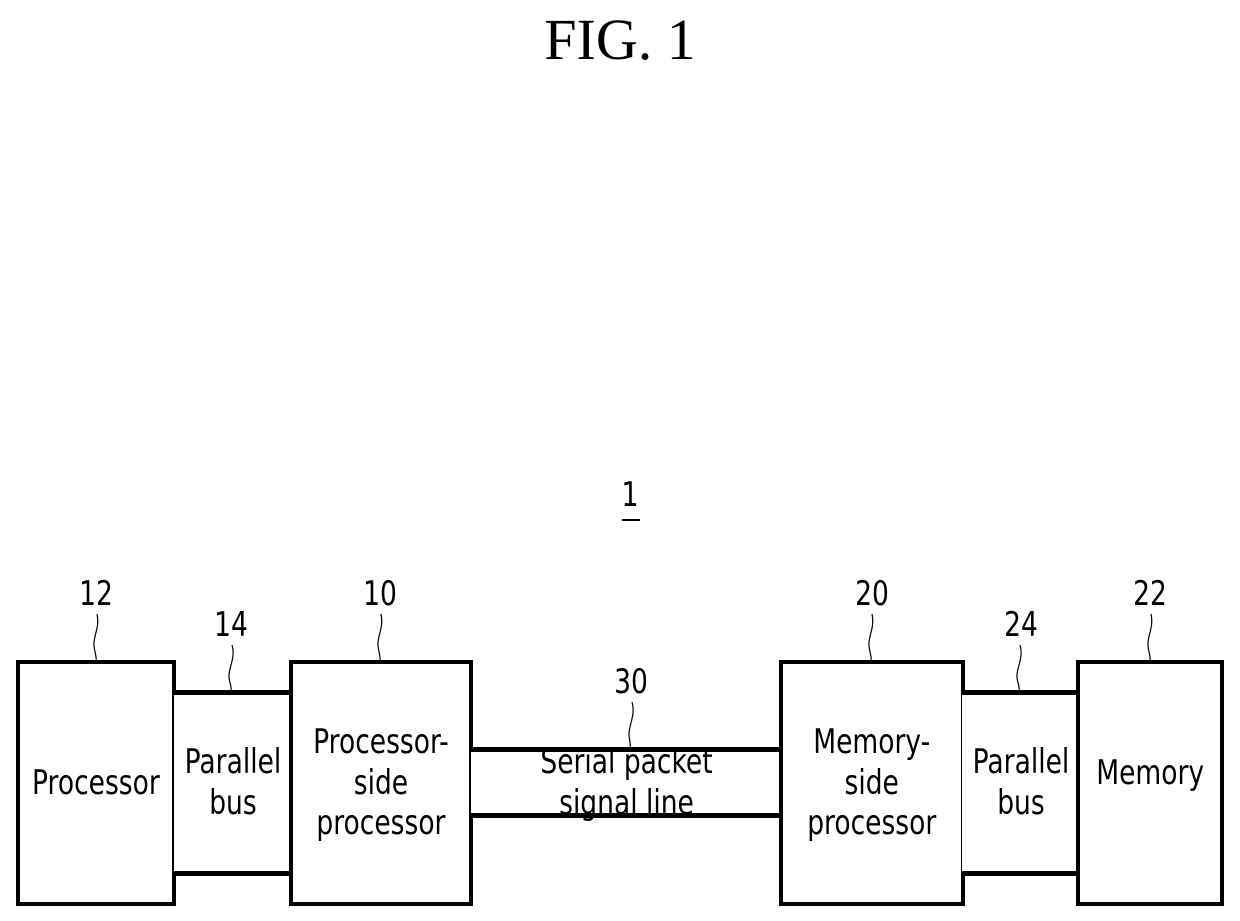 The height and width of the screenshot is (921, 1240). I want to click on parallel-bus-right: Parallel bus, so click(1020, 783).